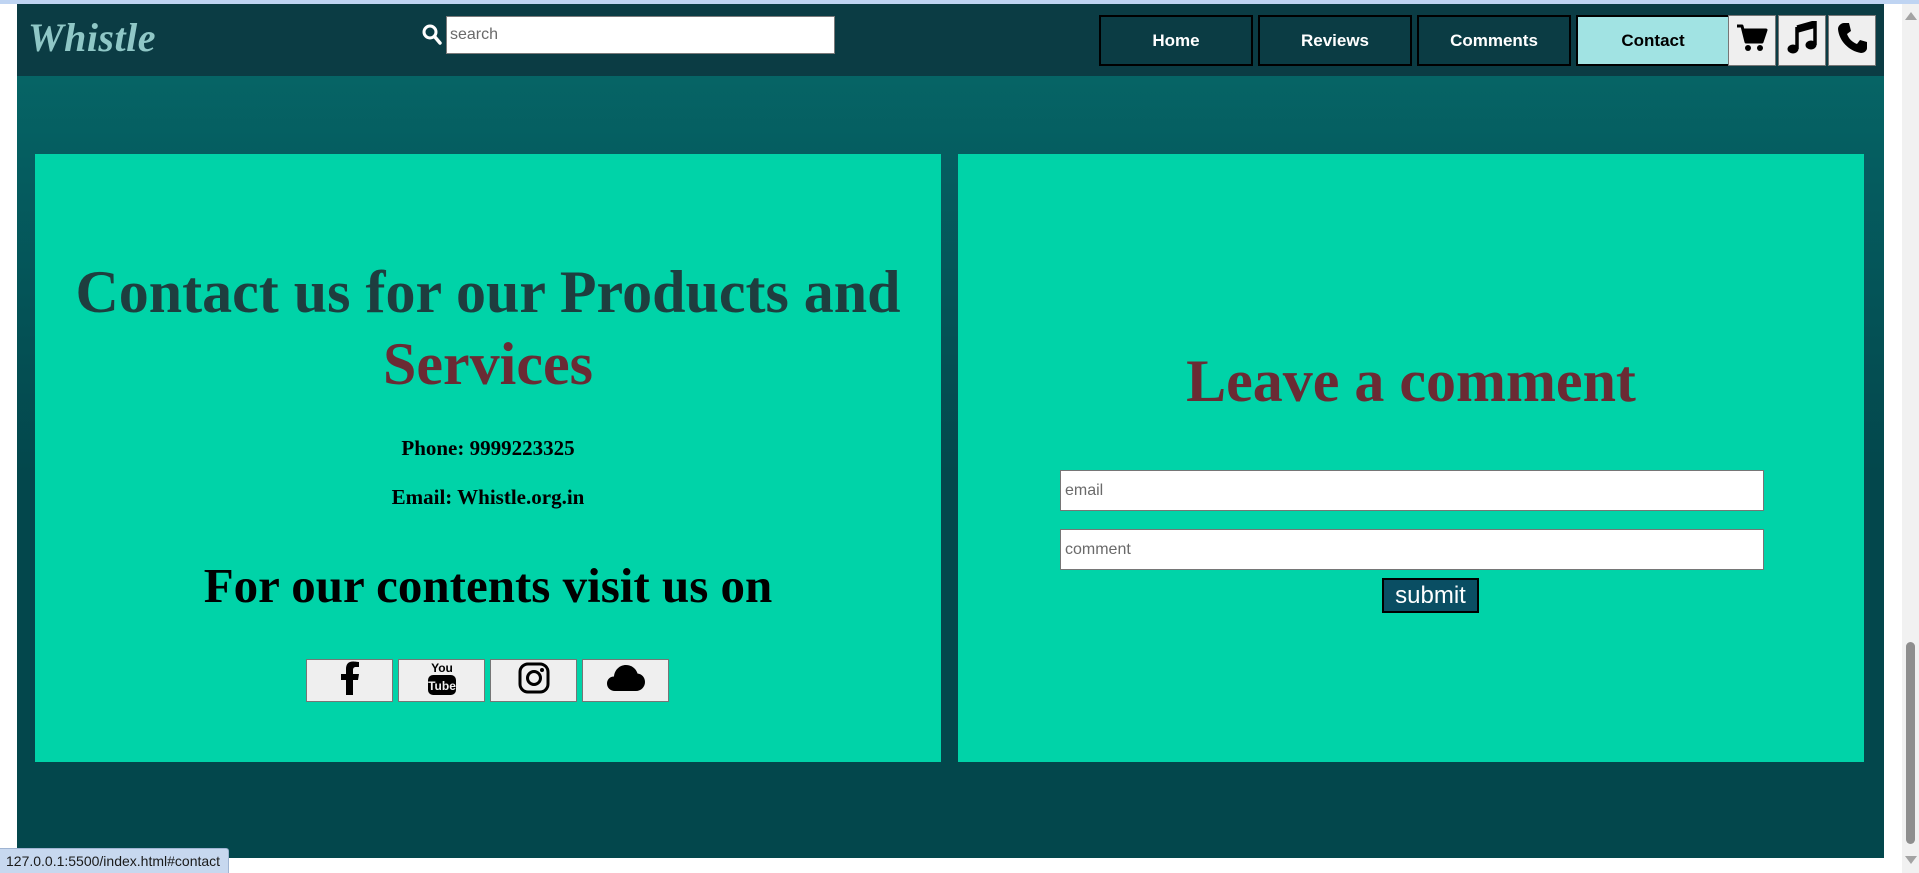 The image size is (1919, 873). Describe the element at coordinates (488, 448) in the screenshot. I see `phone-text: Phone: 9999223325` at that location.